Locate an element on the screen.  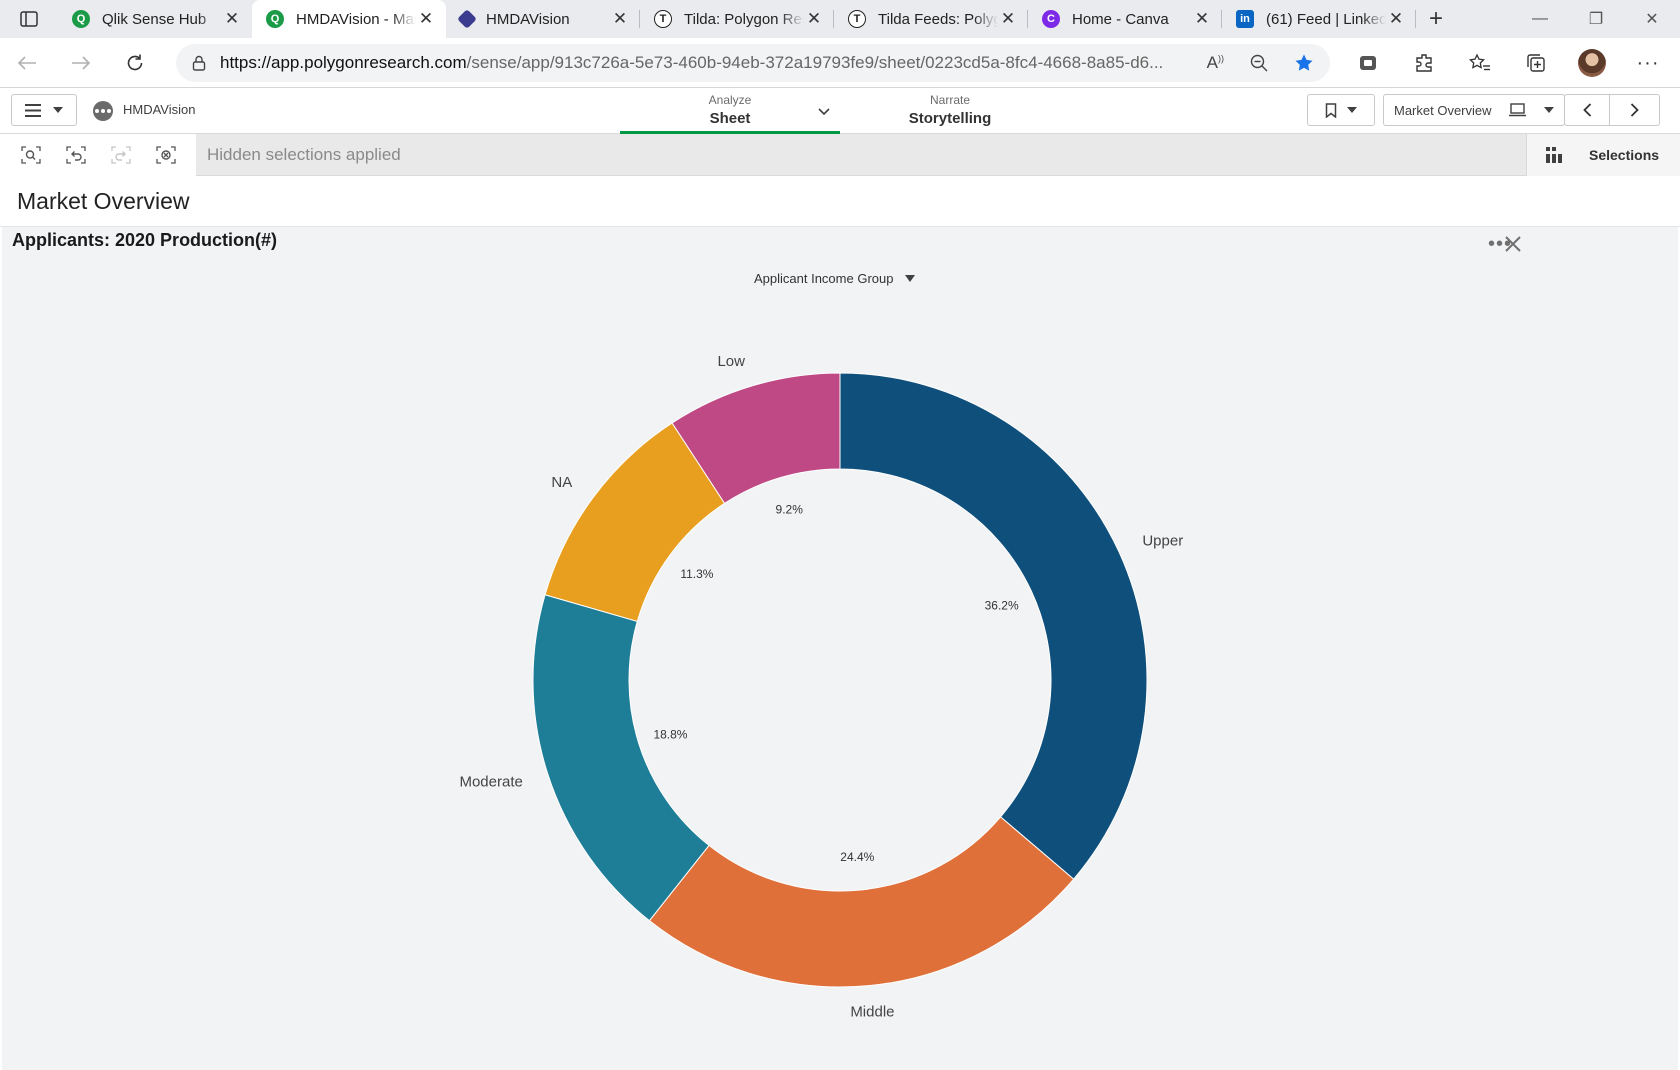
sheet-selector-button: Market Overview is located at coordinates (1474, 110).